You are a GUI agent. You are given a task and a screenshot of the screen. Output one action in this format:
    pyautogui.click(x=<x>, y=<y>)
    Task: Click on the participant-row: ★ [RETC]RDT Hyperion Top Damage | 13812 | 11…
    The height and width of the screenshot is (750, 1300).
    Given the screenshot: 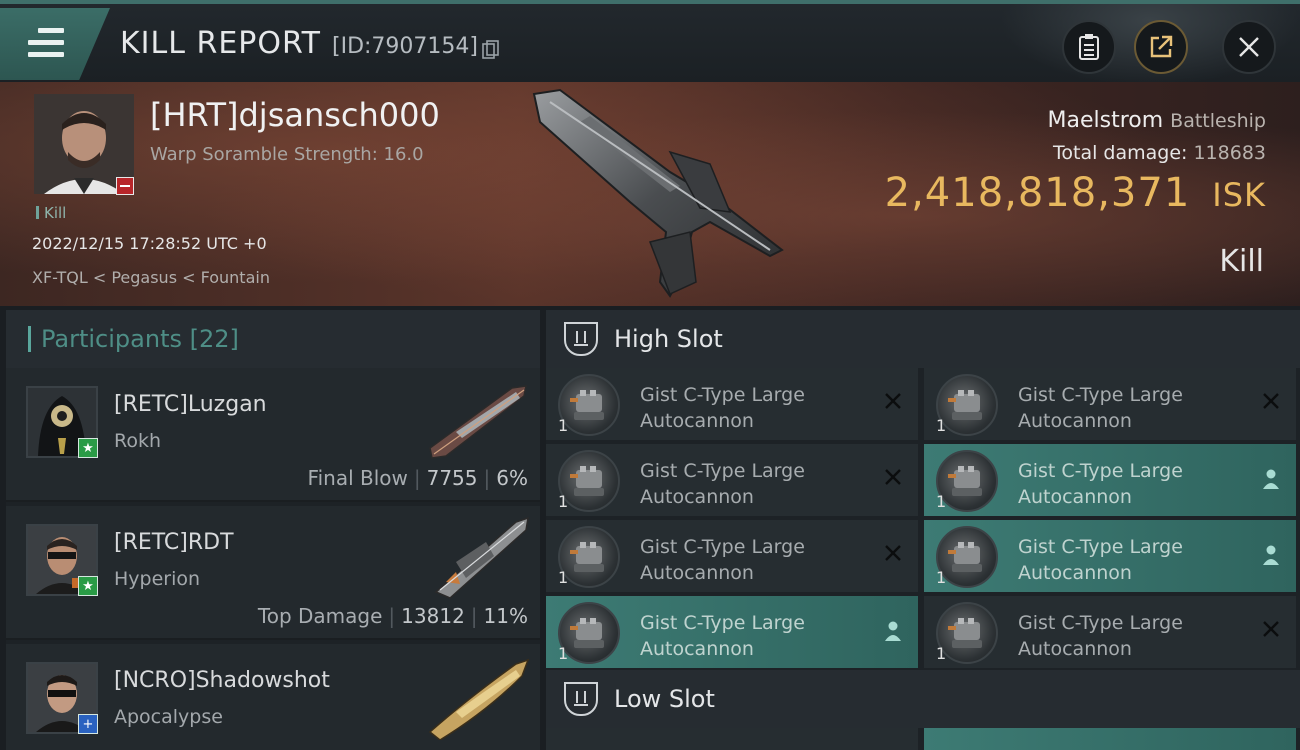 What is the action you would take?
    pyautogui.click(x=273, y=573)
    